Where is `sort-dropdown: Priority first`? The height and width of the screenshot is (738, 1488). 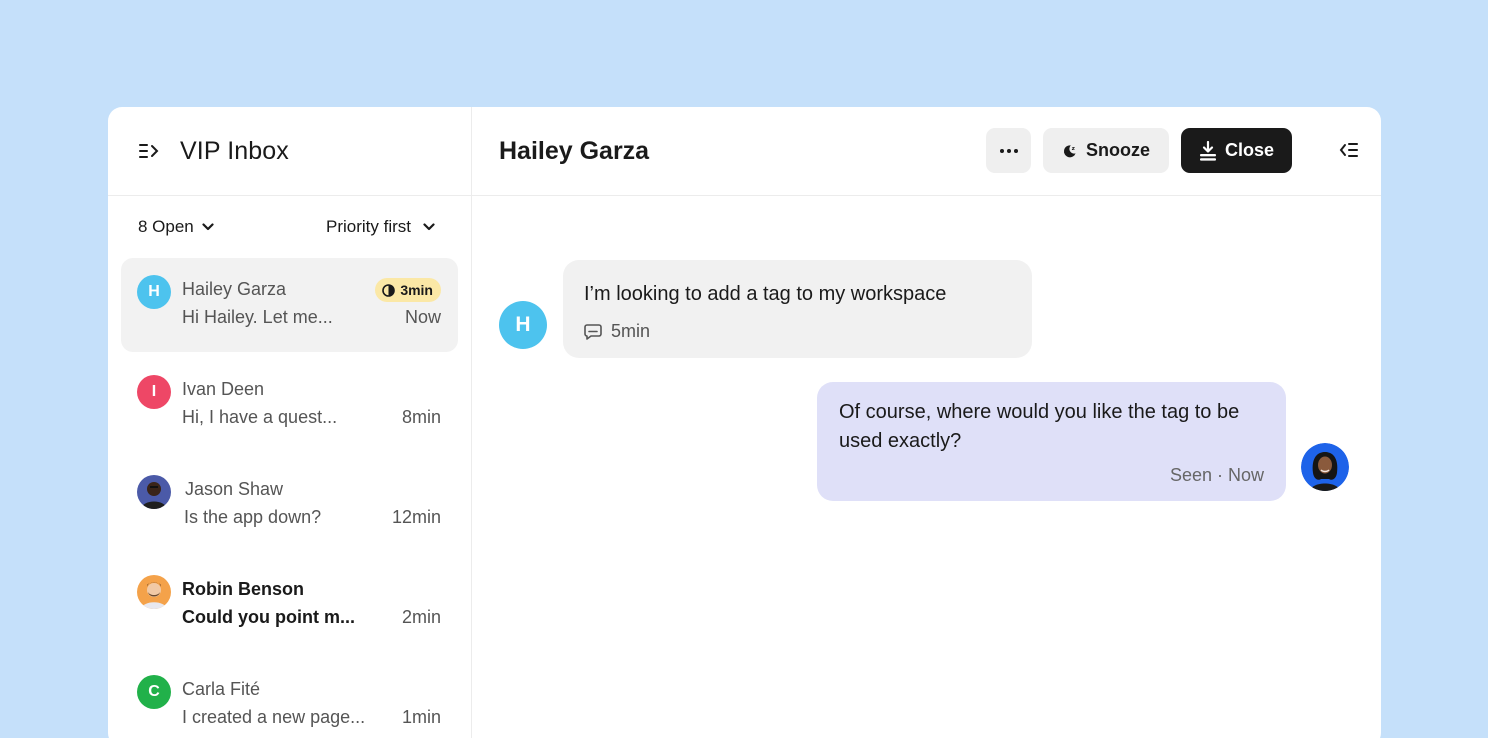
sort-dropdown: Priority first is located at coordinates (380, 227).